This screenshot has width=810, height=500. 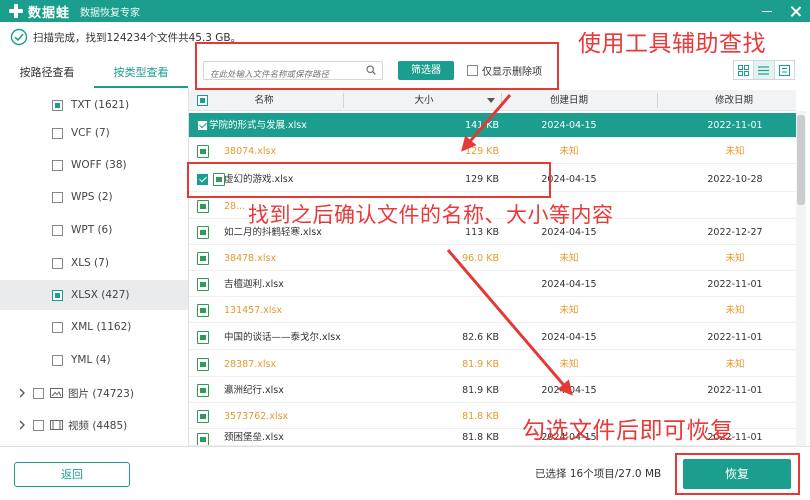 I want to click on sidebar-item-videos: 视频 (4485), so click(x=94, y=425).